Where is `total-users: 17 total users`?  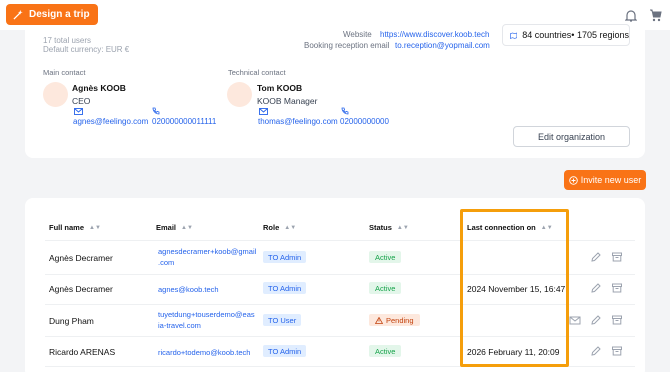 total-users: 17 total users is located at coordinates (67, 40).